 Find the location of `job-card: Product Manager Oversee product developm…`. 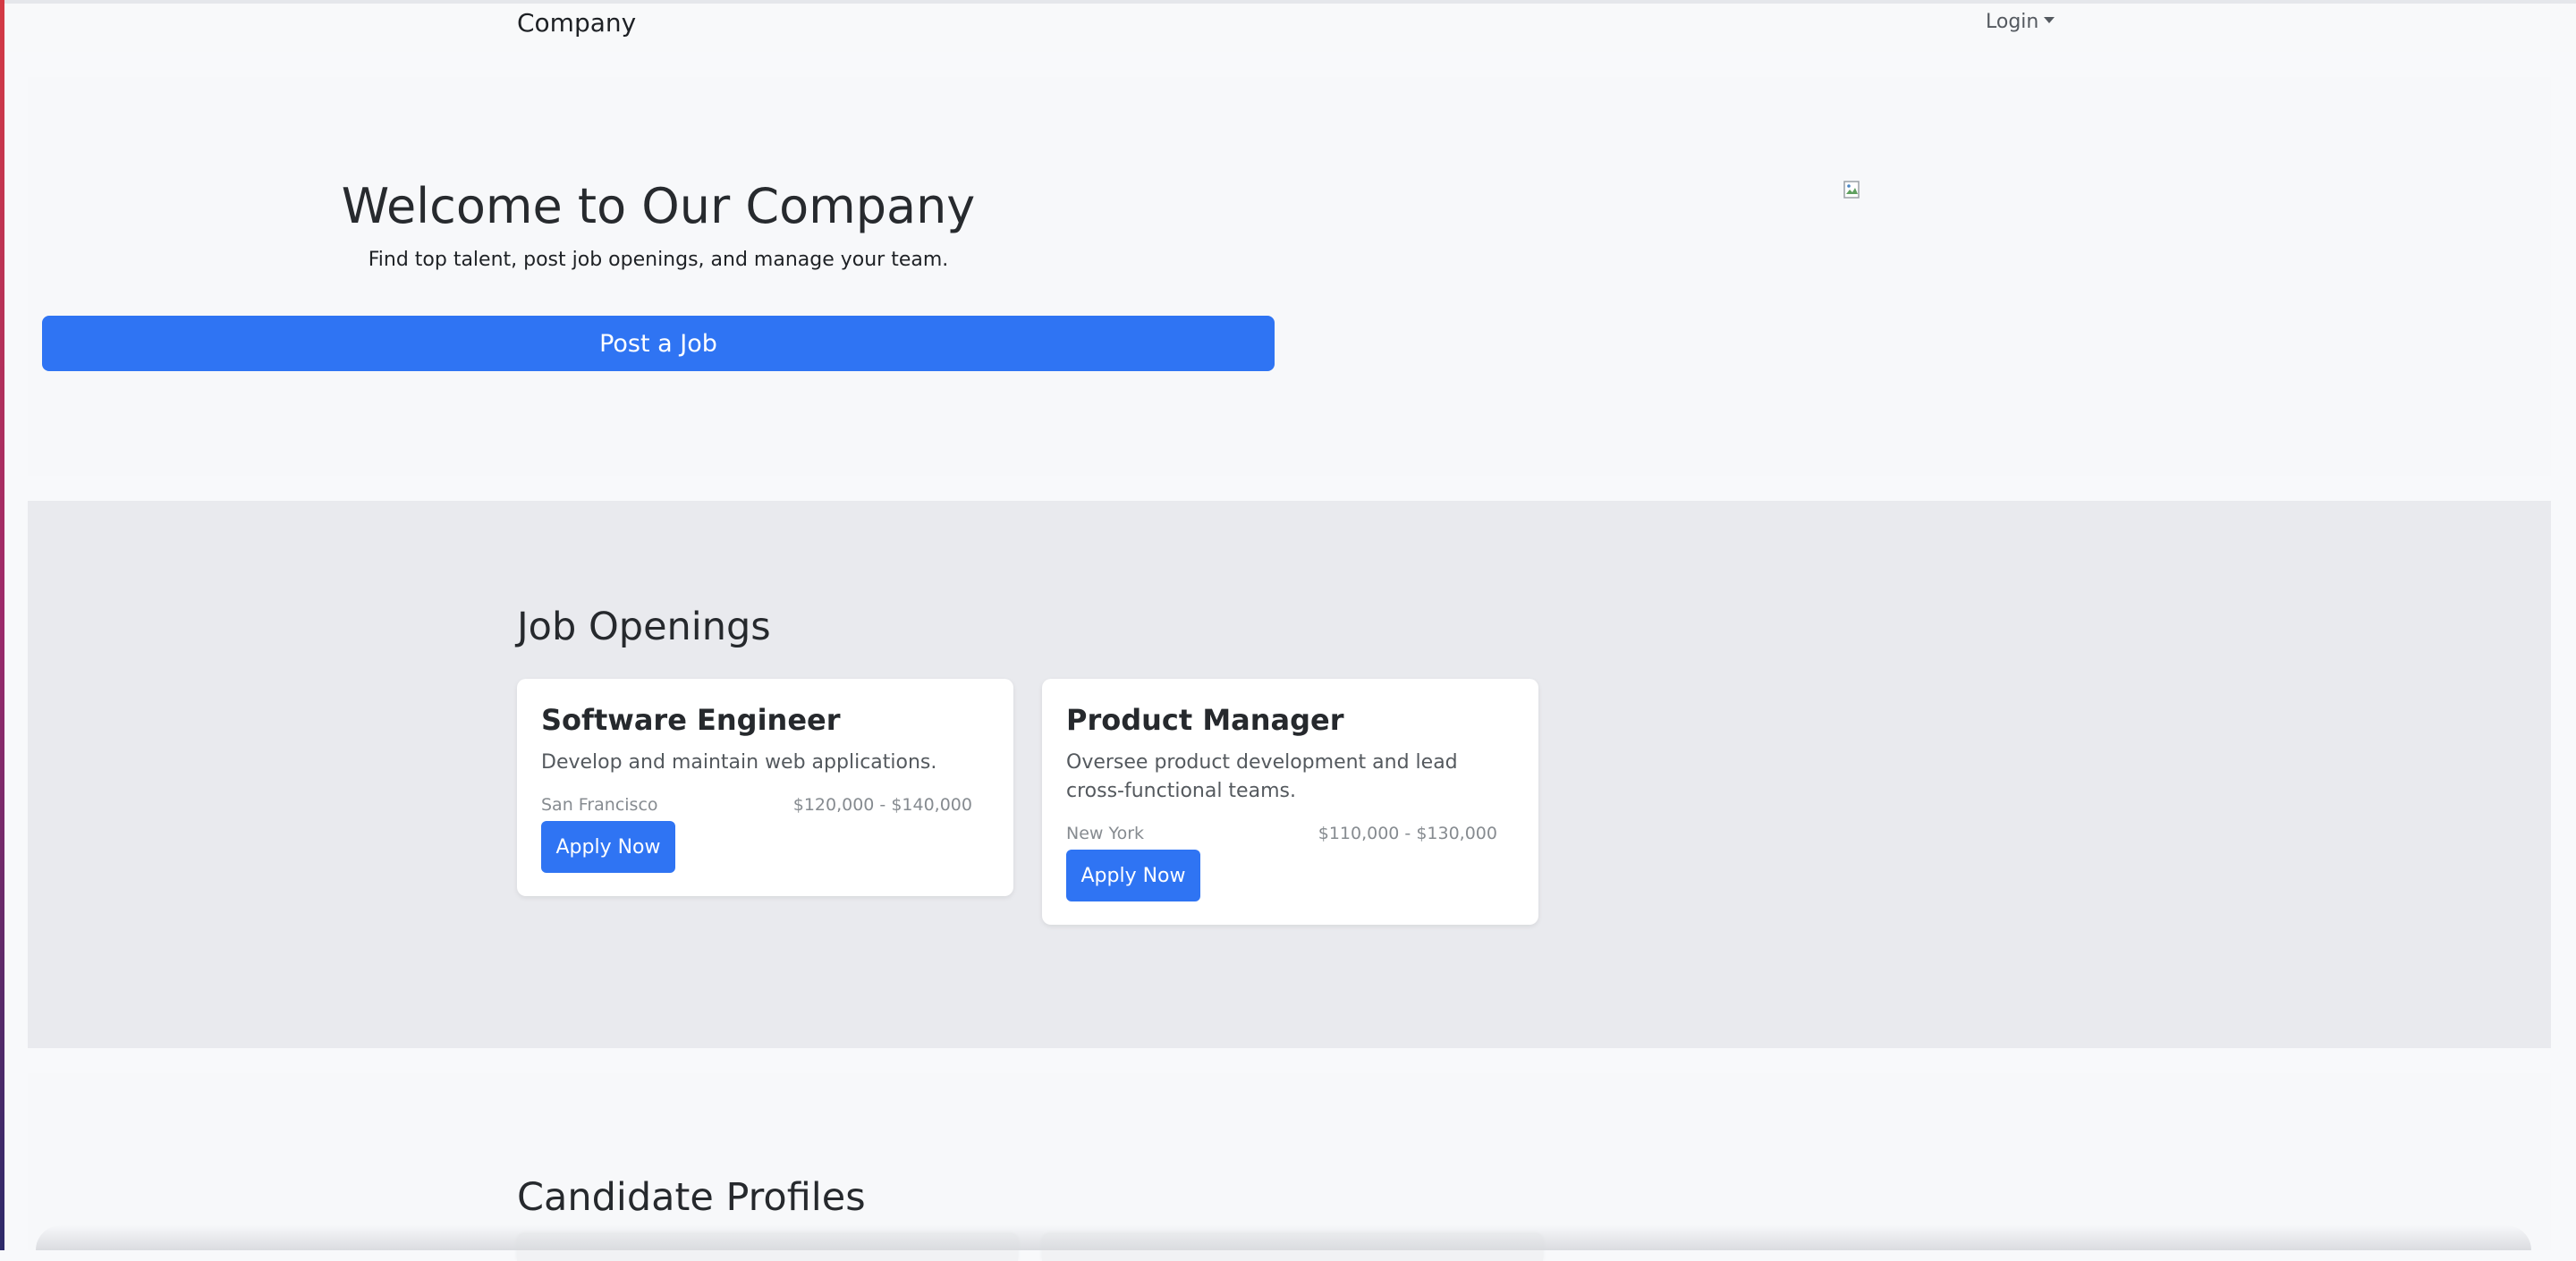

job-card: Product Manager Oversee product developm… is located at coordinates (1290, 802).